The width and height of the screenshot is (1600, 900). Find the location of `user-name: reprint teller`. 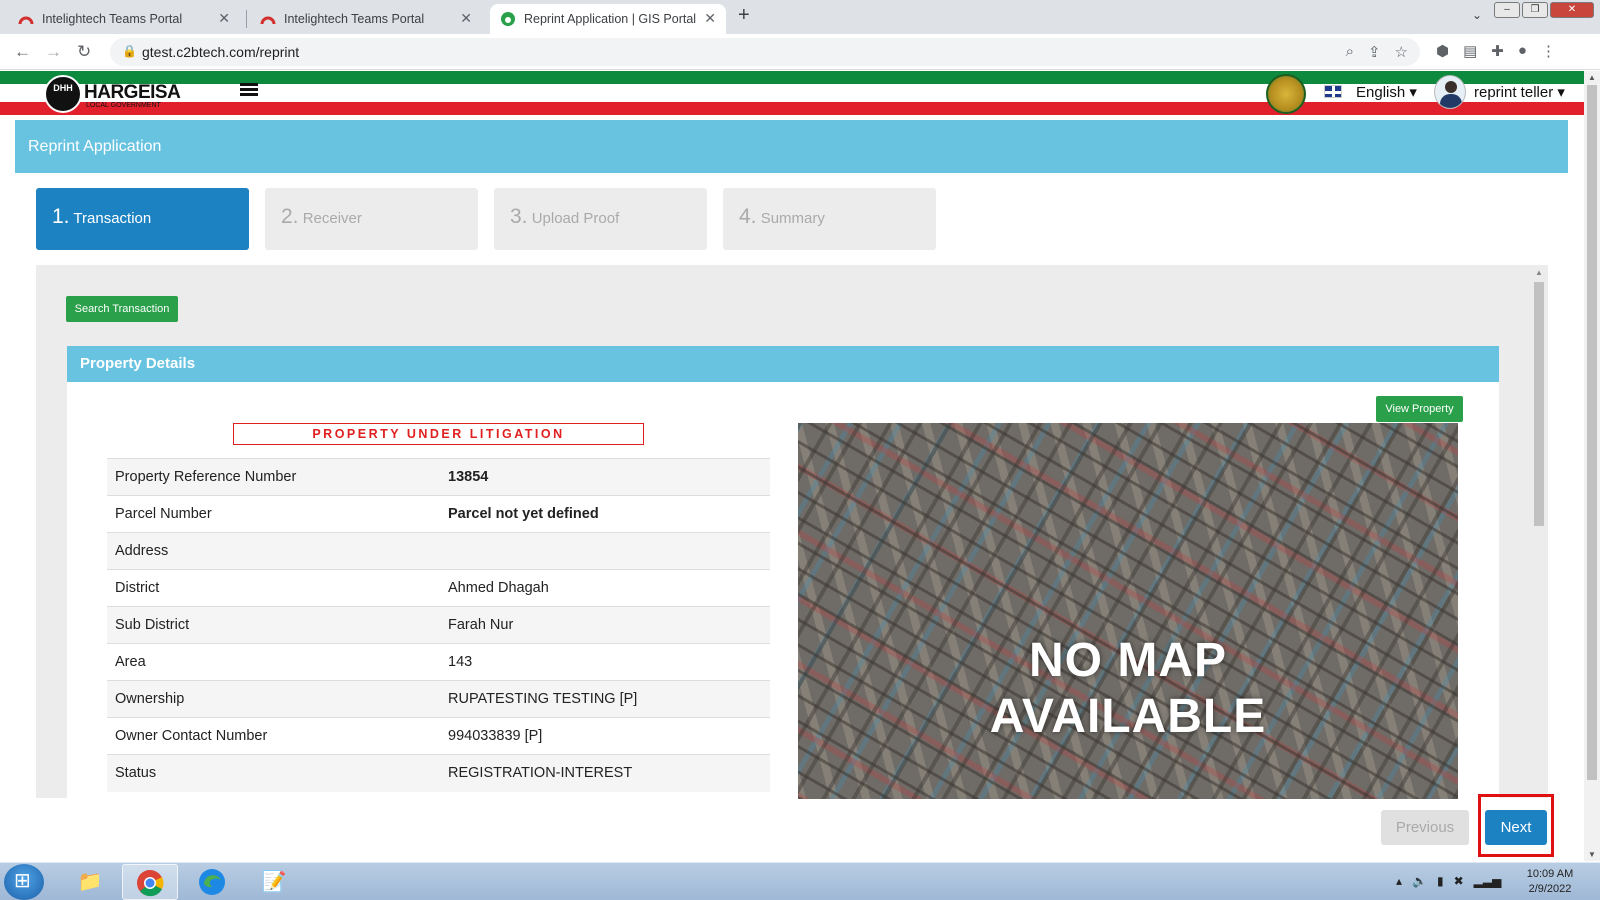

user-name: reprint teller is located at coordinates (1514, 92).